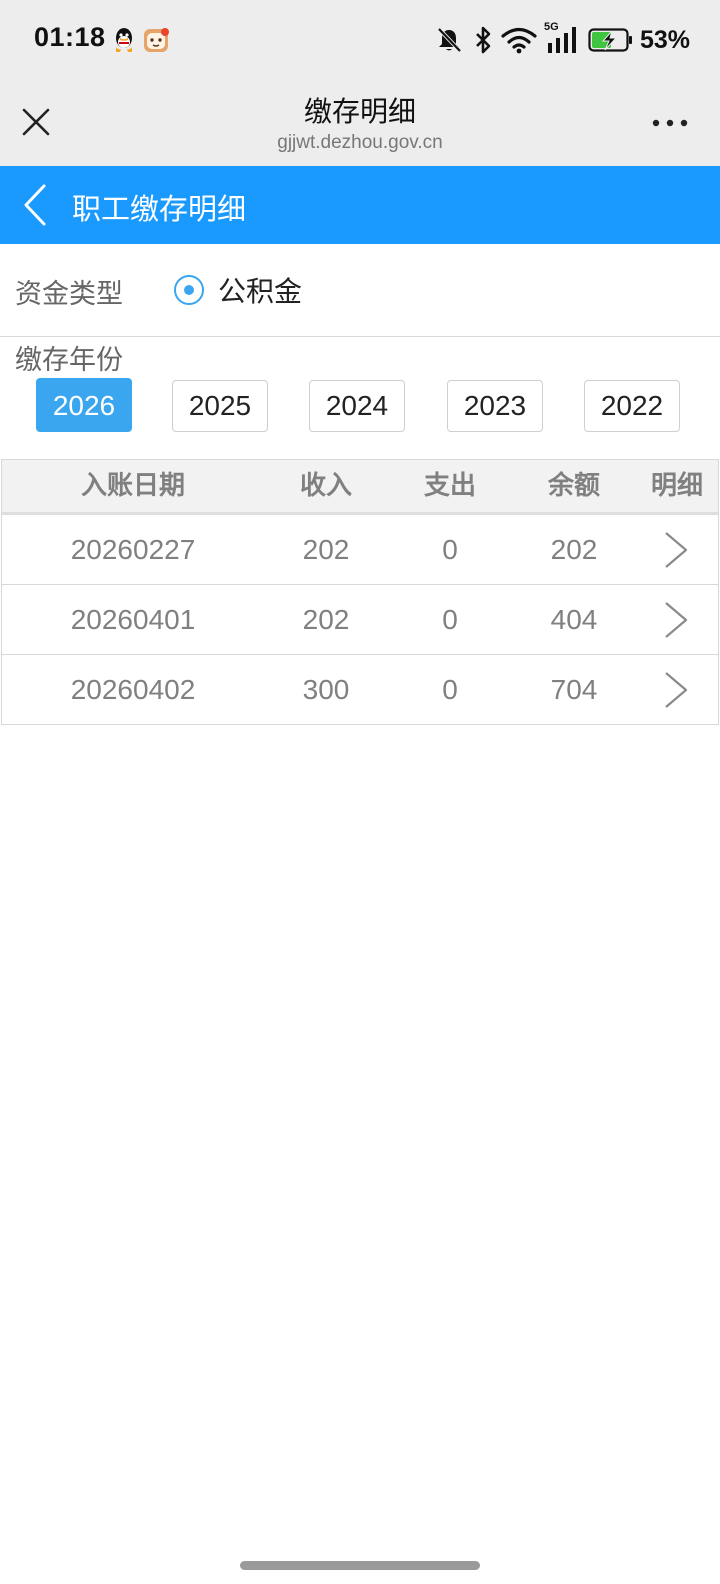  What do you see at coordinates (360, 142) in the screenshot?
I see `page-url: gjjwt.dezhou.gov.cn` at bounding box center [360, 142].